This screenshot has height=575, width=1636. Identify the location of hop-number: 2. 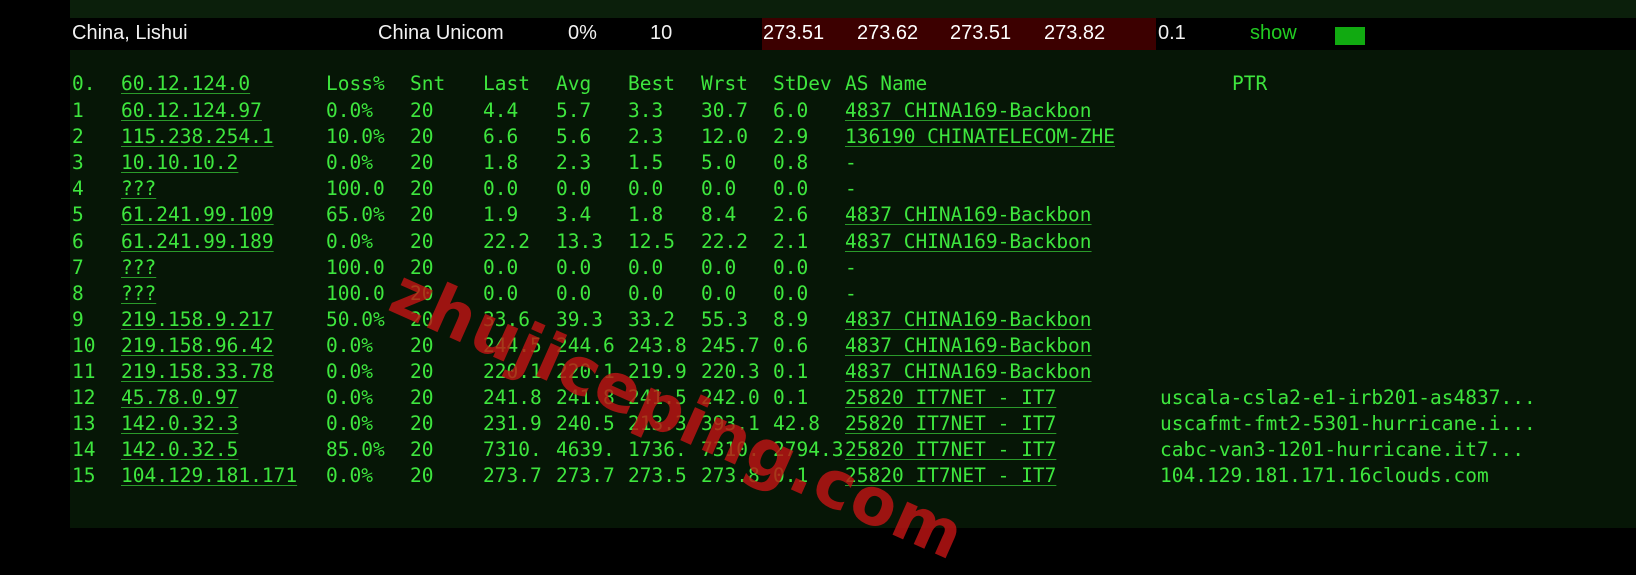
(78, 137).